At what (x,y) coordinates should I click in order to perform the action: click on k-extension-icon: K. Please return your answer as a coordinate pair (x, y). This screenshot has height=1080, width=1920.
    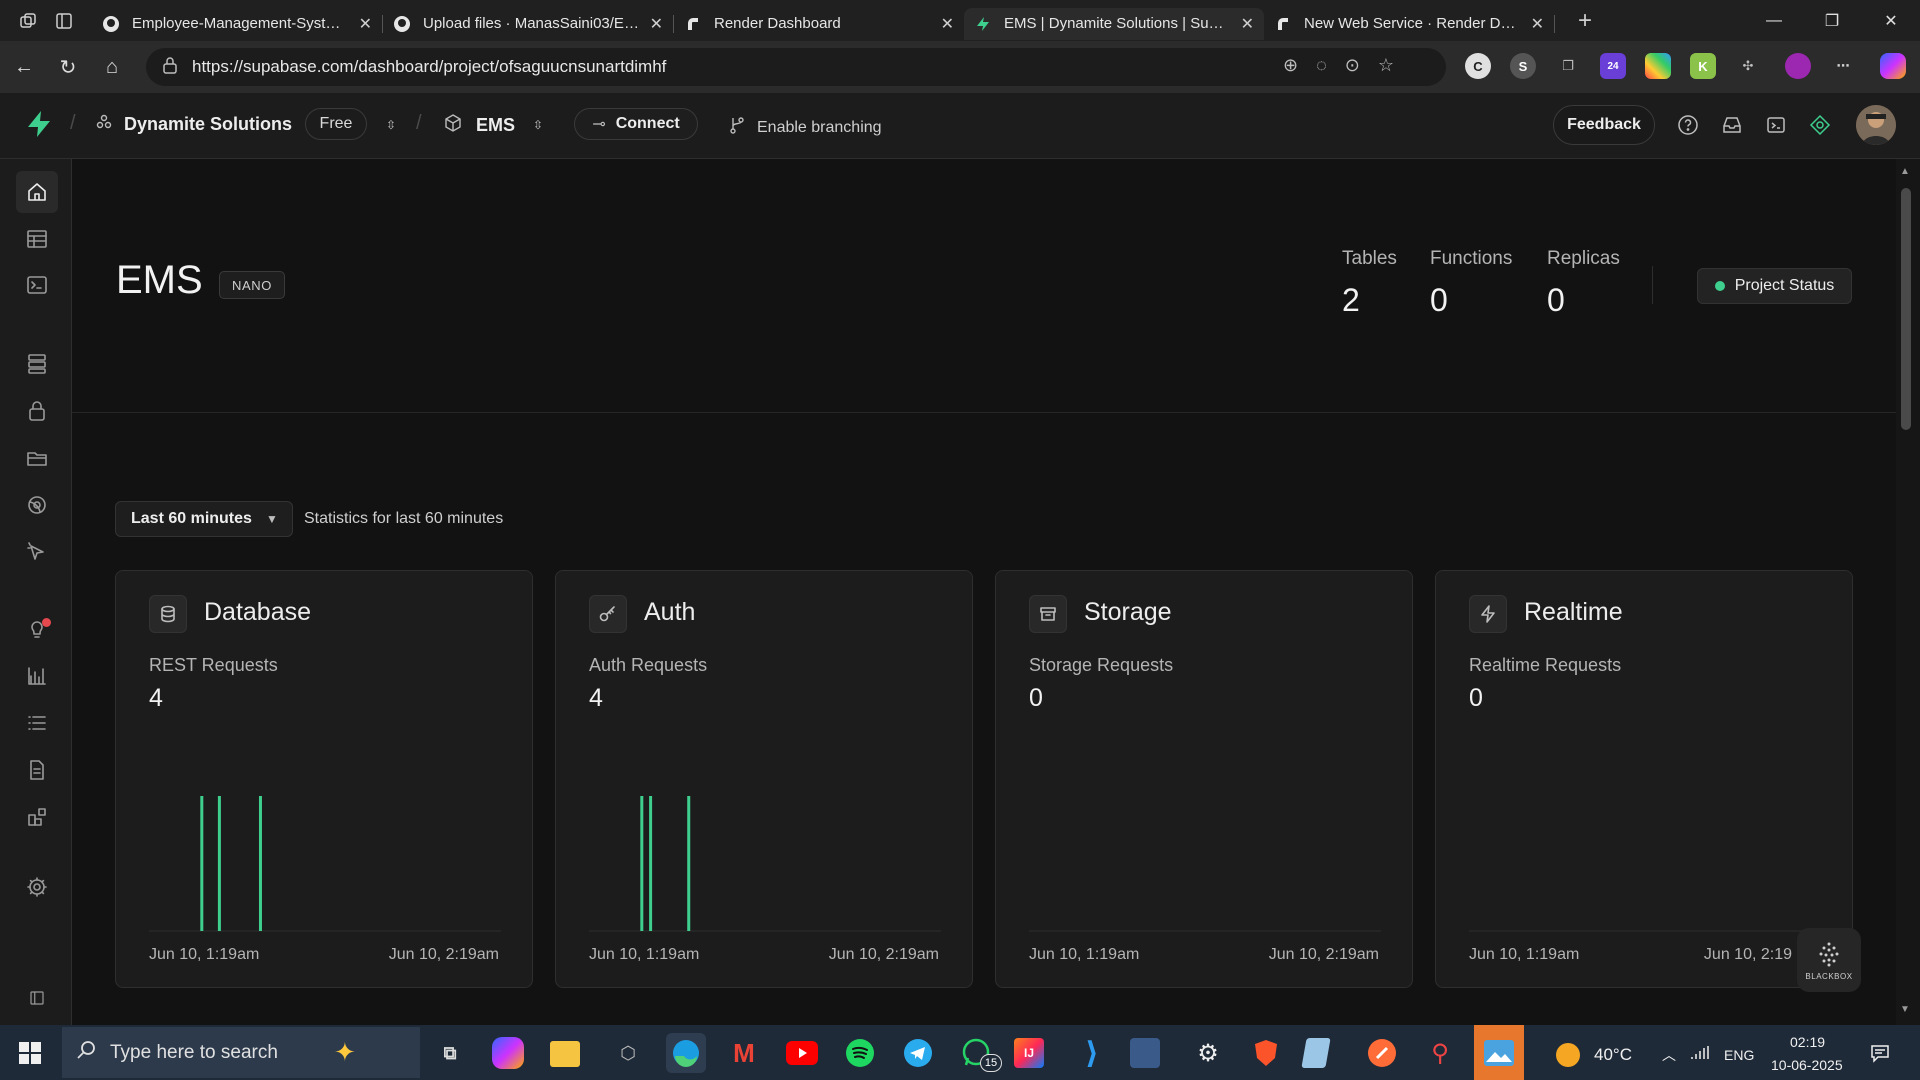
    Looking at the image, I should click on (1703, 66).